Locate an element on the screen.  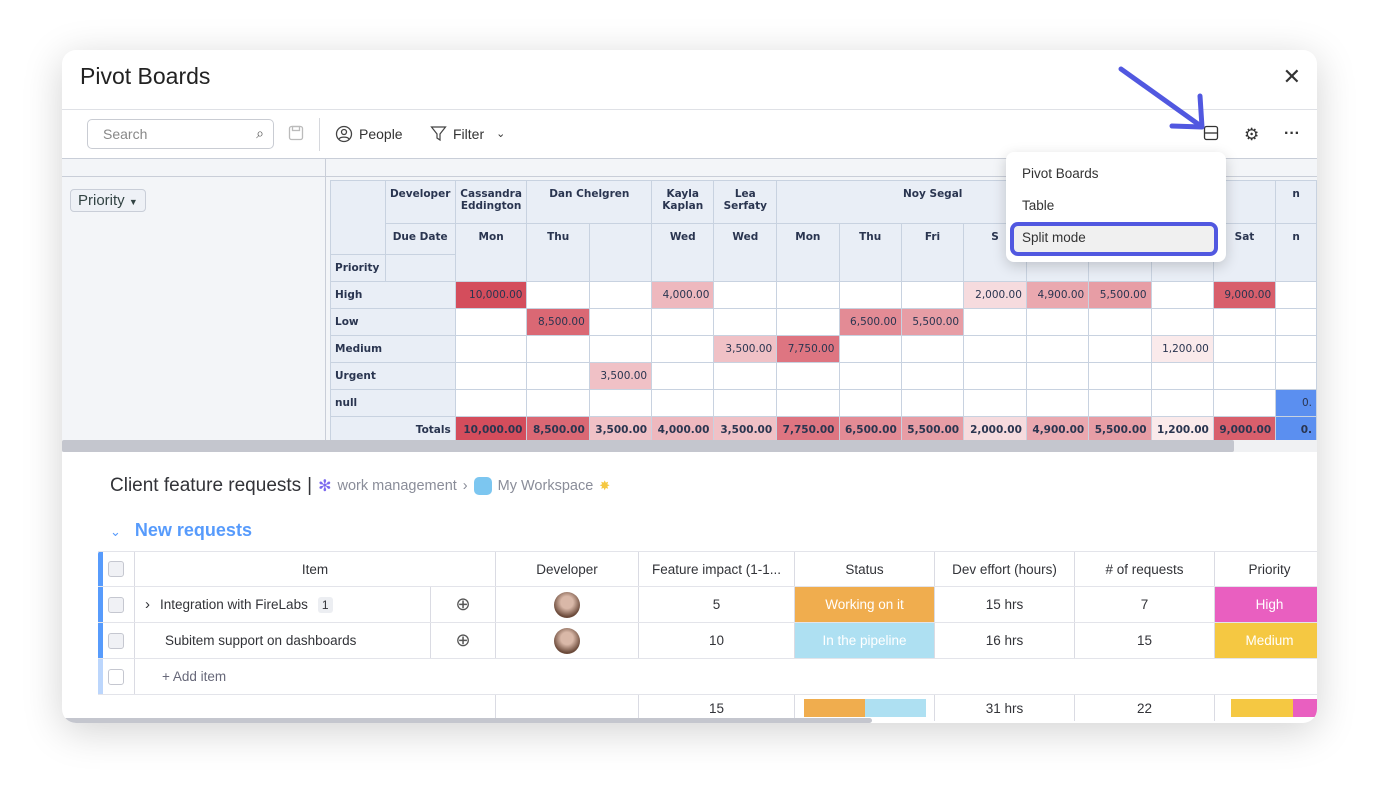
item-name: Integration with FireLabs is located at coordinates (234, 604).